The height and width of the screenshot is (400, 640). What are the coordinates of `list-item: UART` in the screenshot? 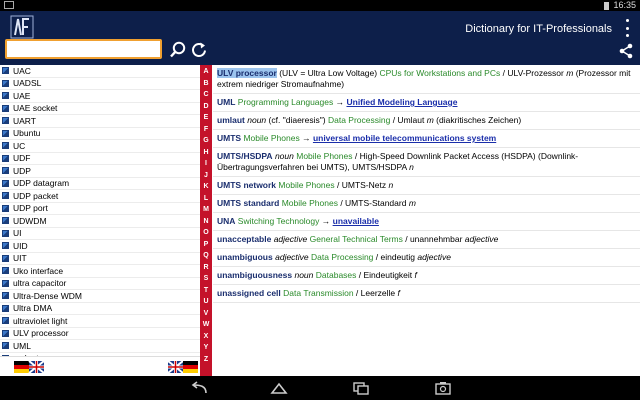 It's located at (100, 121).